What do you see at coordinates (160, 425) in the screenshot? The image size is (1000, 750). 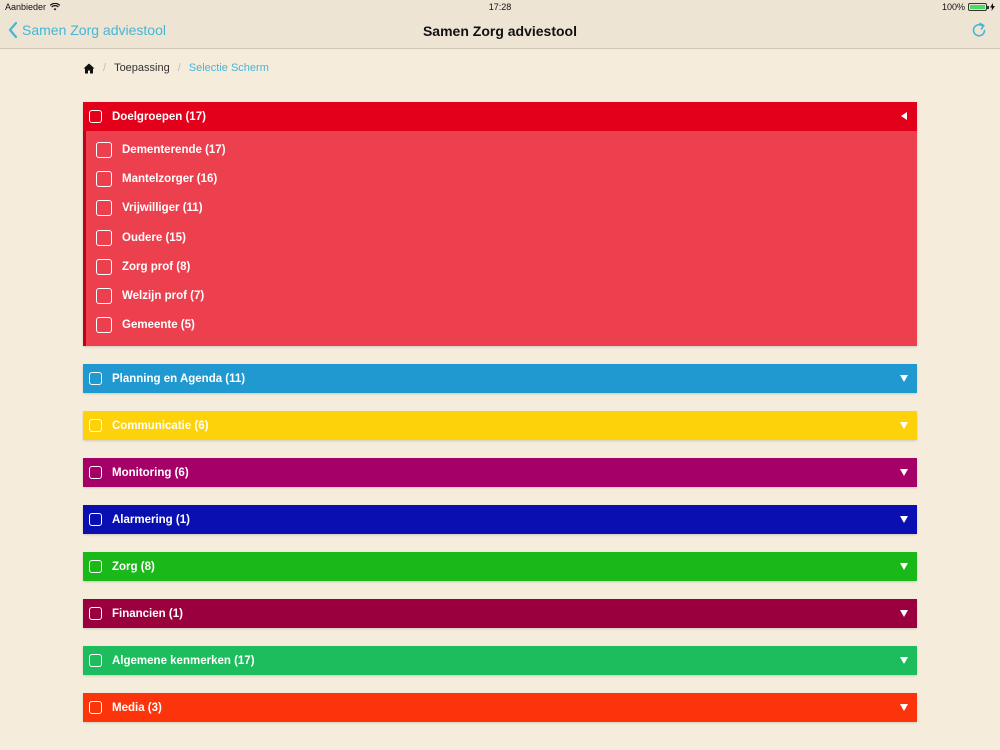 I see `category-label: Communicatie (6)` at bounding box center [160, 425].